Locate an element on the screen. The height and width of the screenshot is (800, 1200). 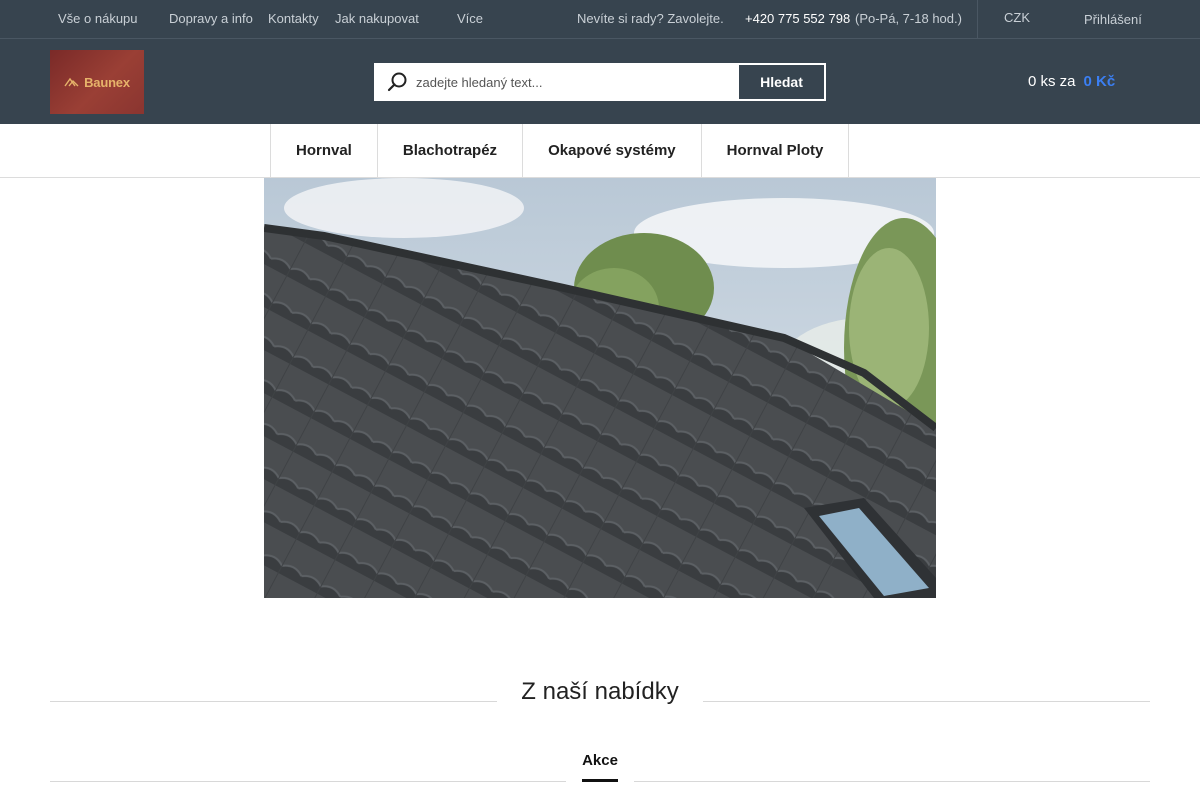
topbar-link-jak-nakupovat: Jak nakupovat is located at coordinates (377, 18).